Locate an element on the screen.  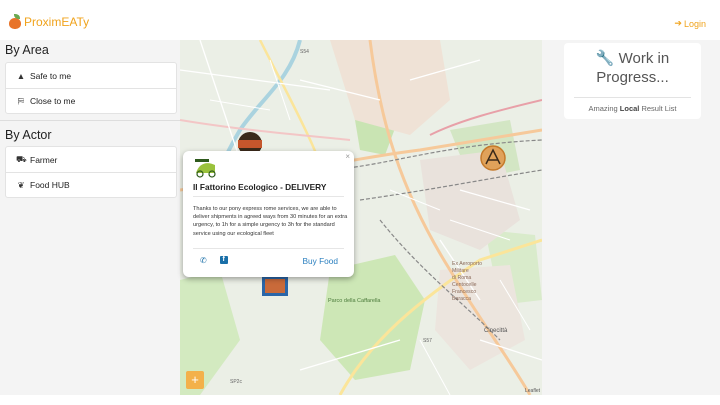
by-actor-heading: By Actor is located at coordinates (28, 135).